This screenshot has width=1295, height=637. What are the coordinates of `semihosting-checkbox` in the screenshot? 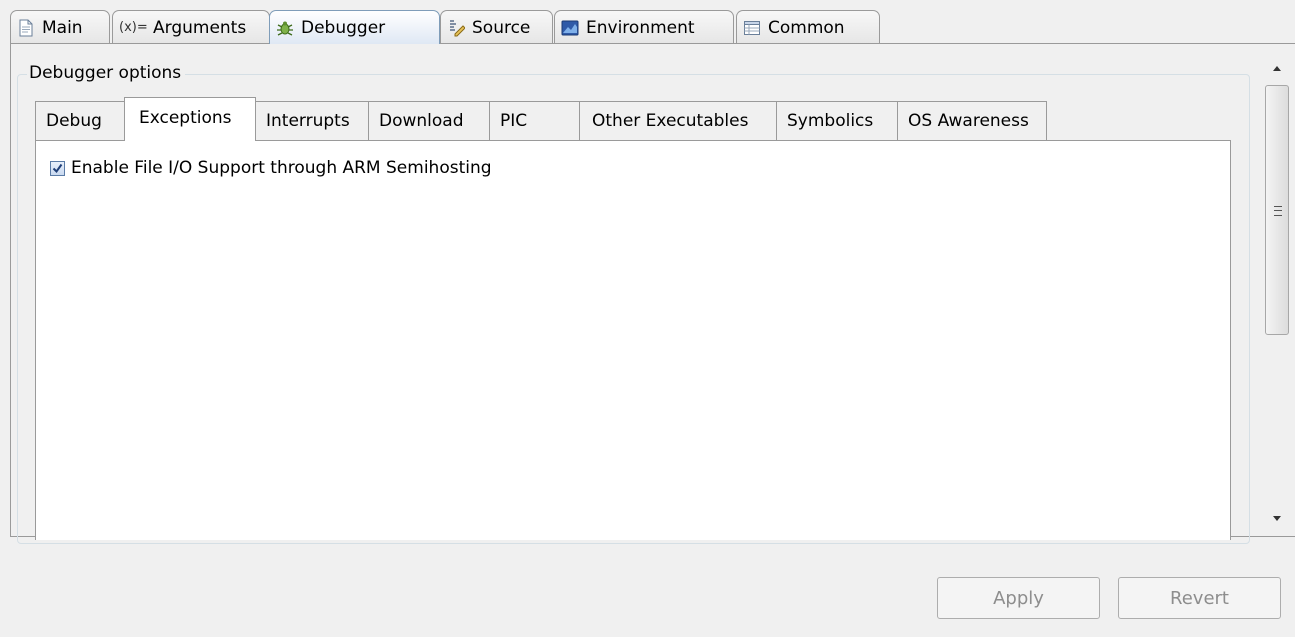 It's located at (57, 168).